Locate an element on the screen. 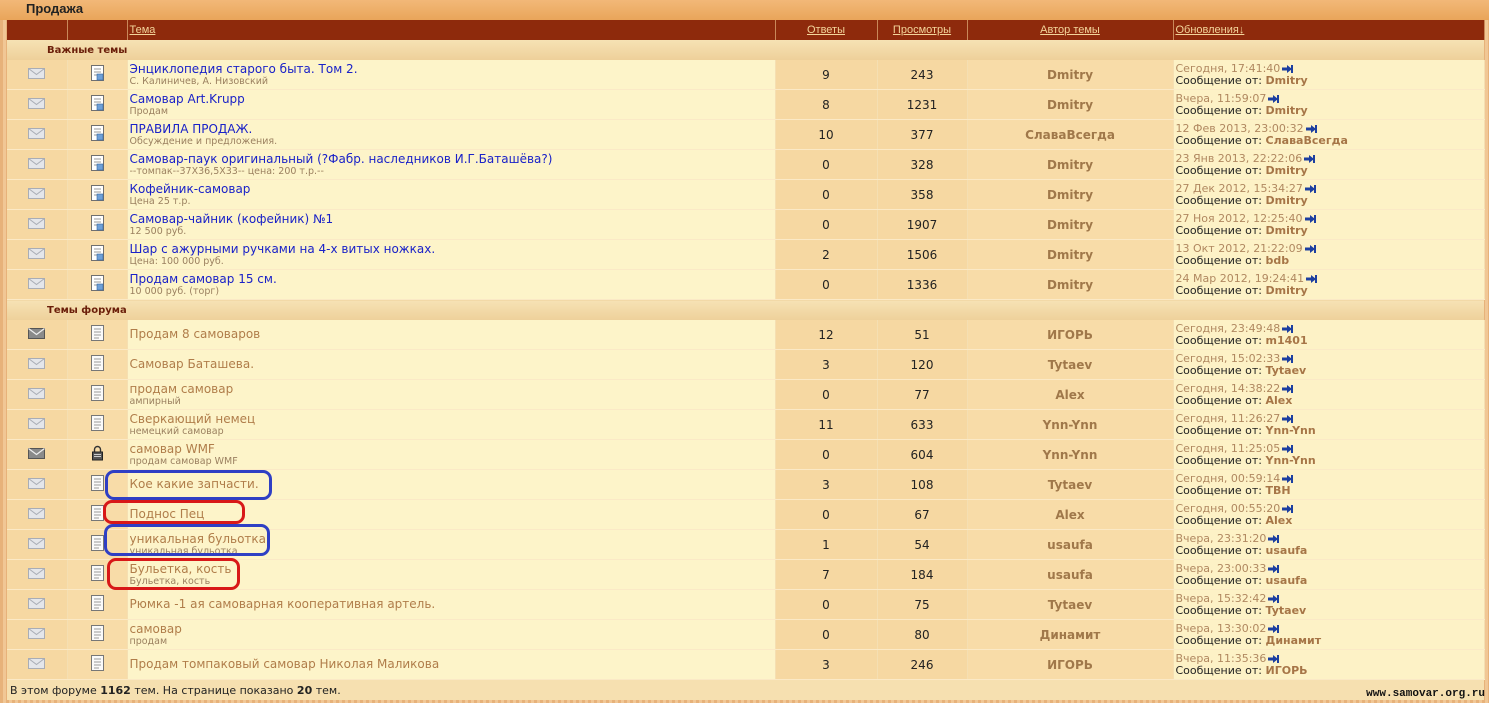  topic-title-link: Самовар Art.Krupp is located at coordinates (452, 99).